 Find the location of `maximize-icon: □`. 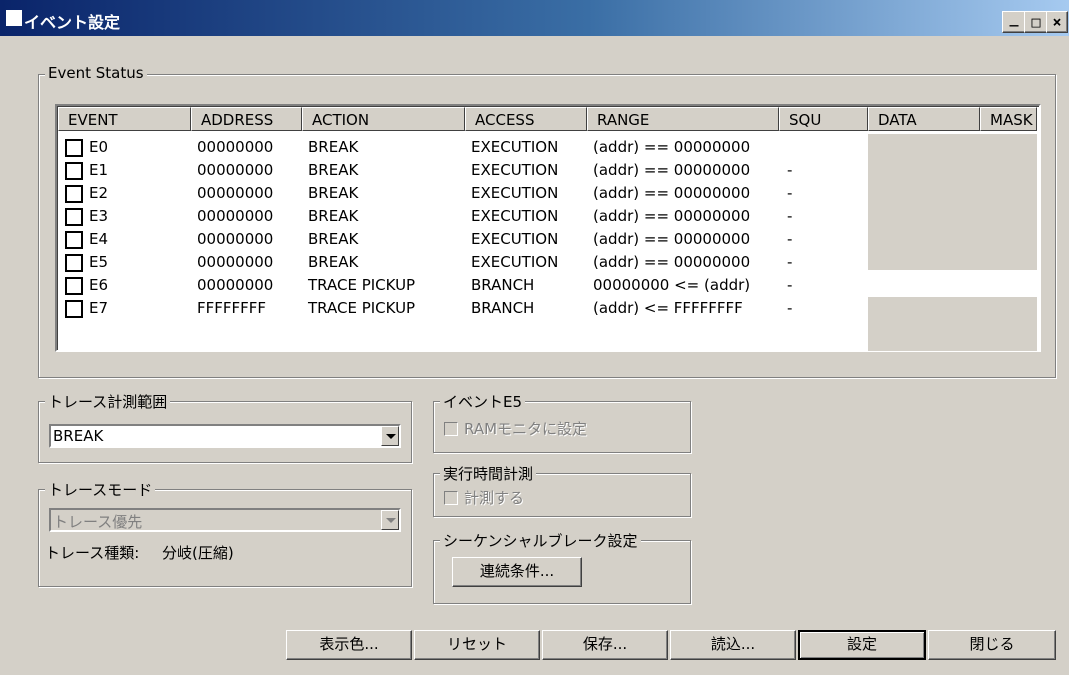

maximize-icon: □ is located at coordinates (1036, 22).